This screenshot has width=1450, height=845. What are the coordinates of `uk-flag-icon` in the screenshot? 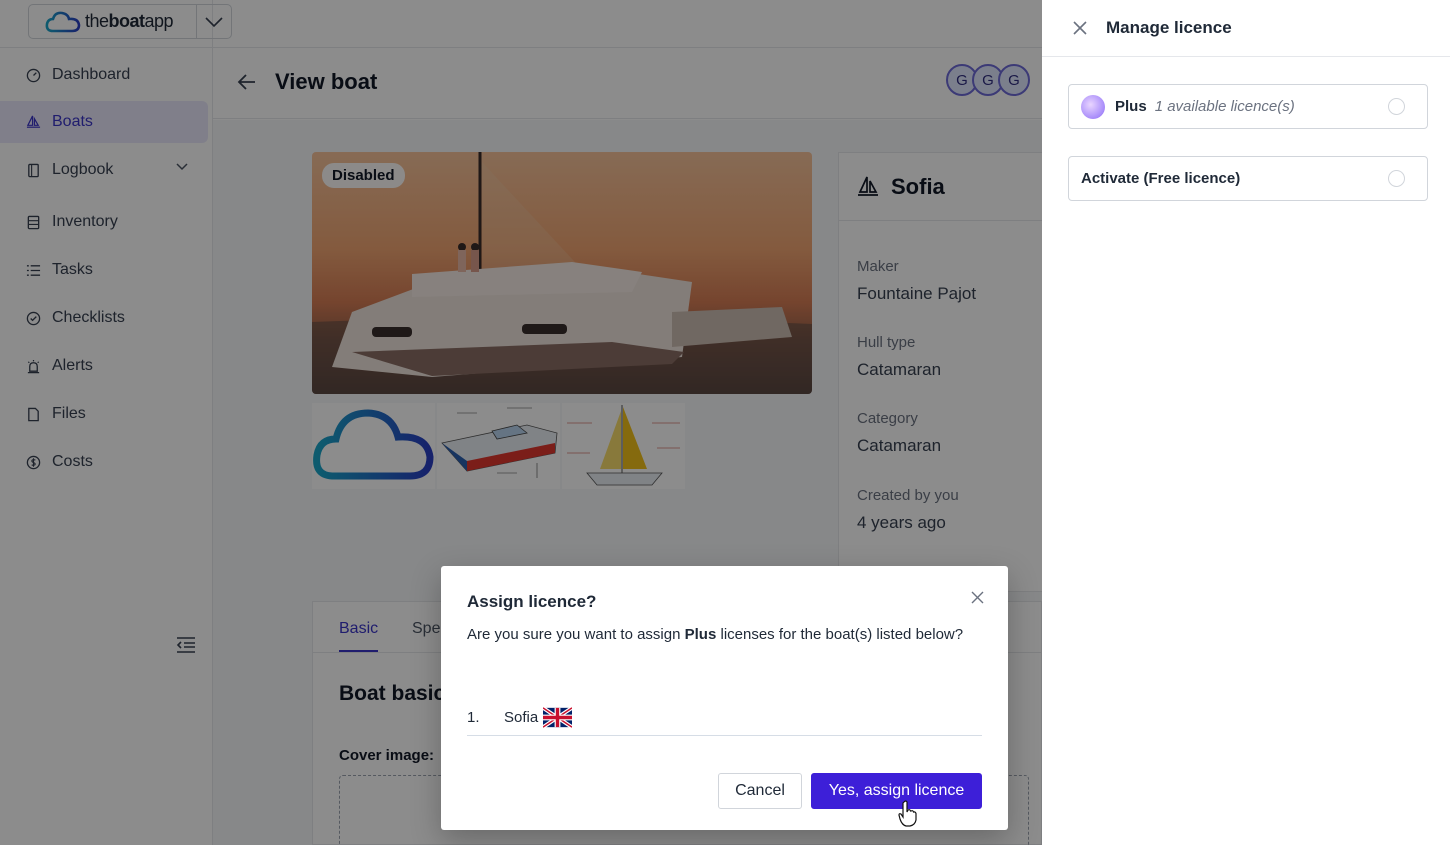 It's located at (558, 717).